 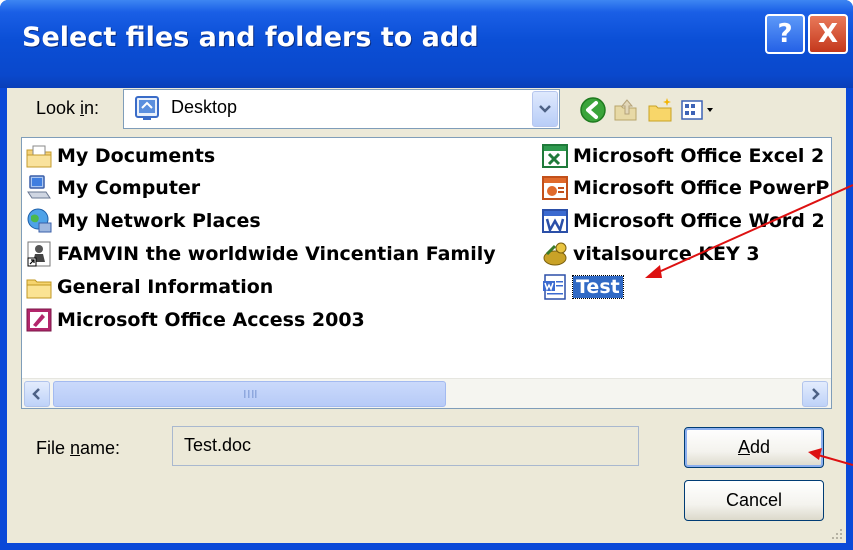 What do you see at coordinates (593, 110) in the screenshot?
I see `back-icon` at bounding box center [593, 110].